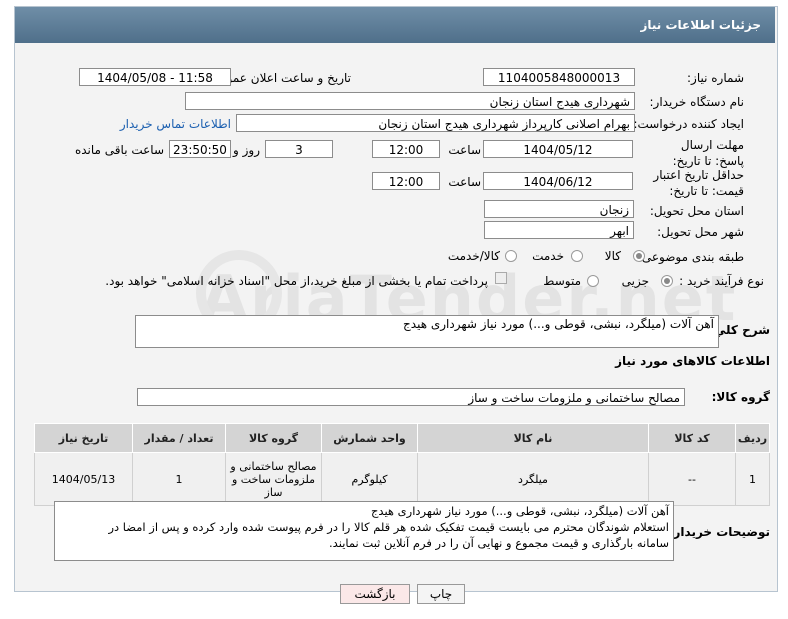 The width and height of the screenshot is (788, 619). Describe the element at coordinates (700, 232) in the screenshot. I see `city-label: شهر محل تحویل:` at that location.